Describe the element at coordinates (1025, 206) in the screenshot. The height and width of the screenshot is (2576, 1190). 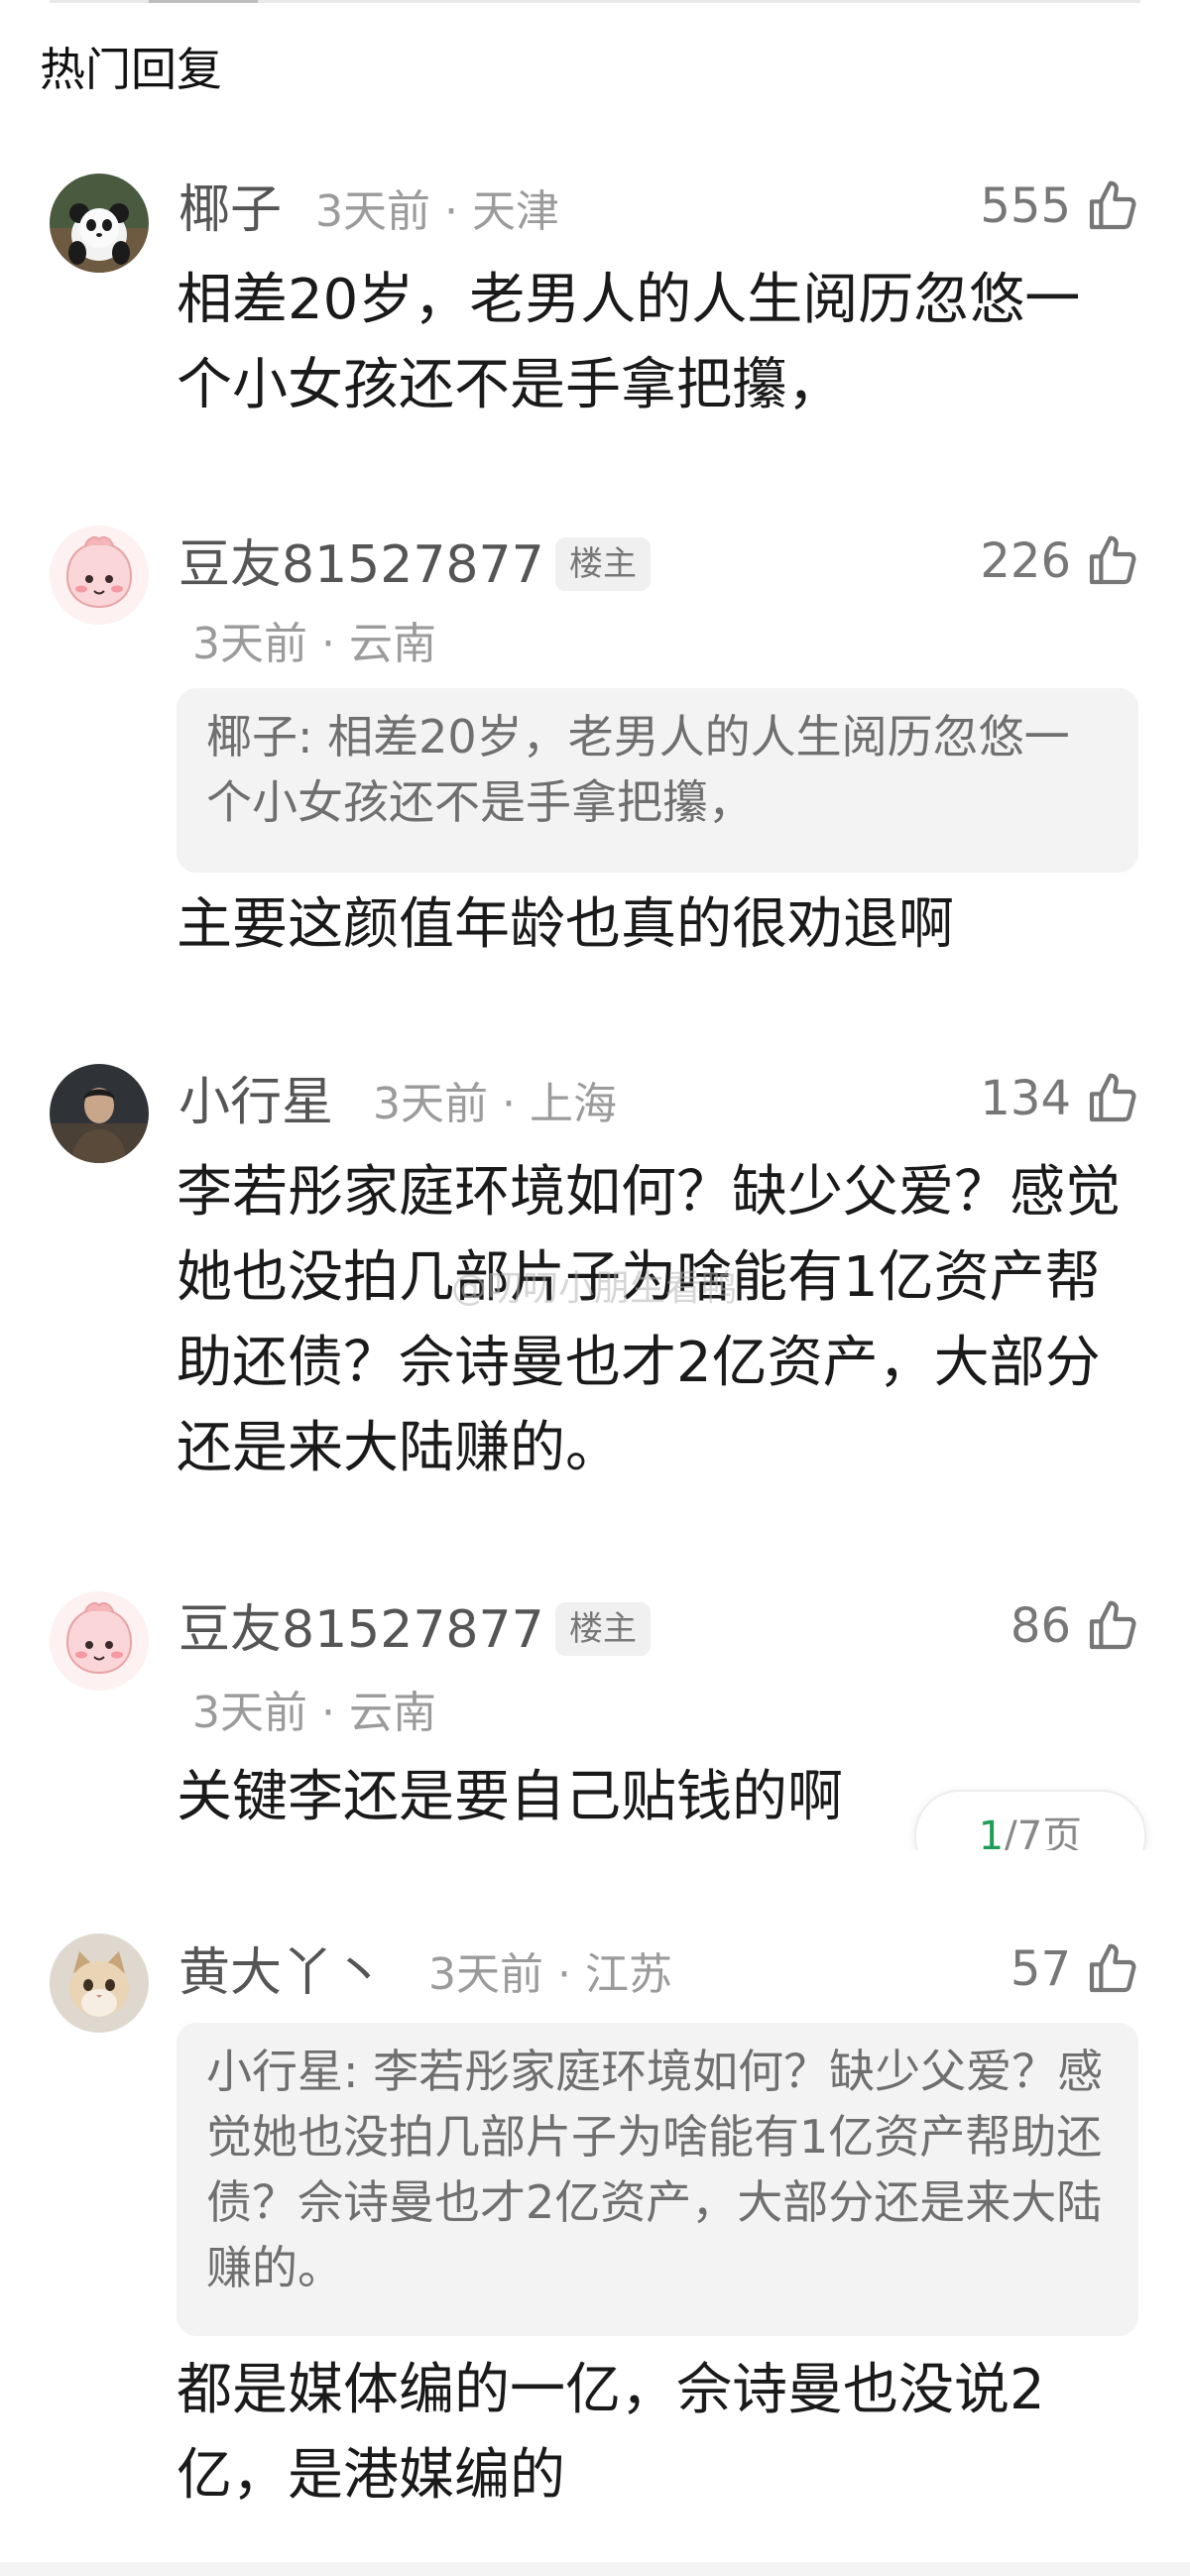
I see `like-count: 555` at that location.